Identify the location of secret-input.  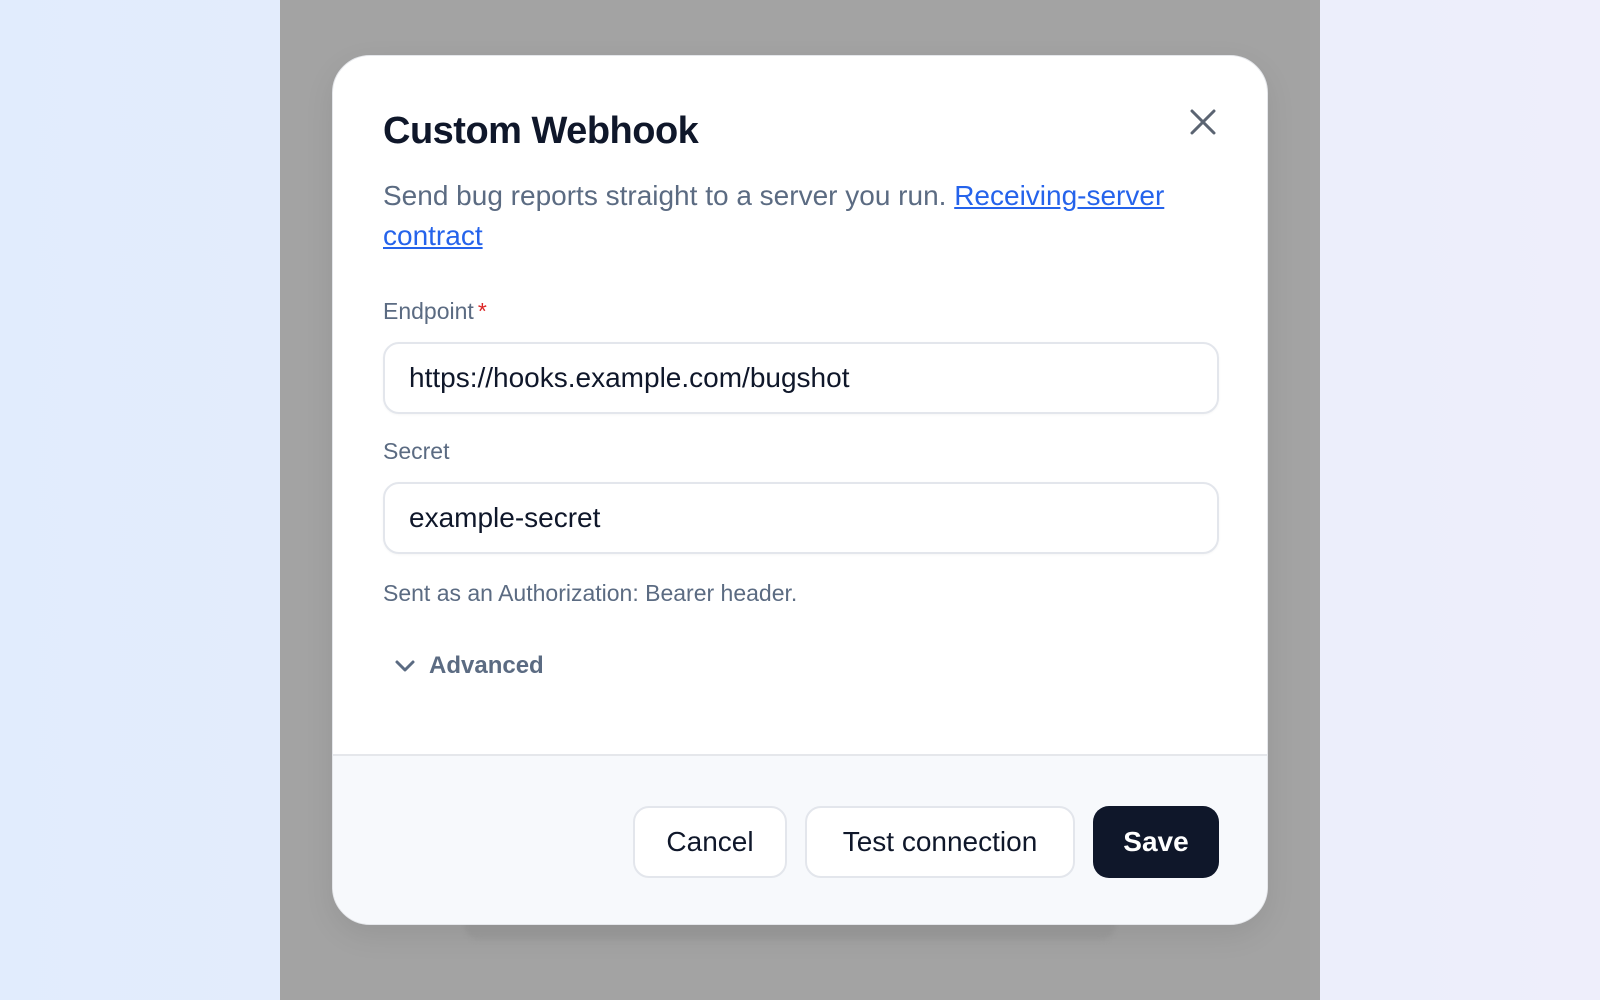
(801, 518).